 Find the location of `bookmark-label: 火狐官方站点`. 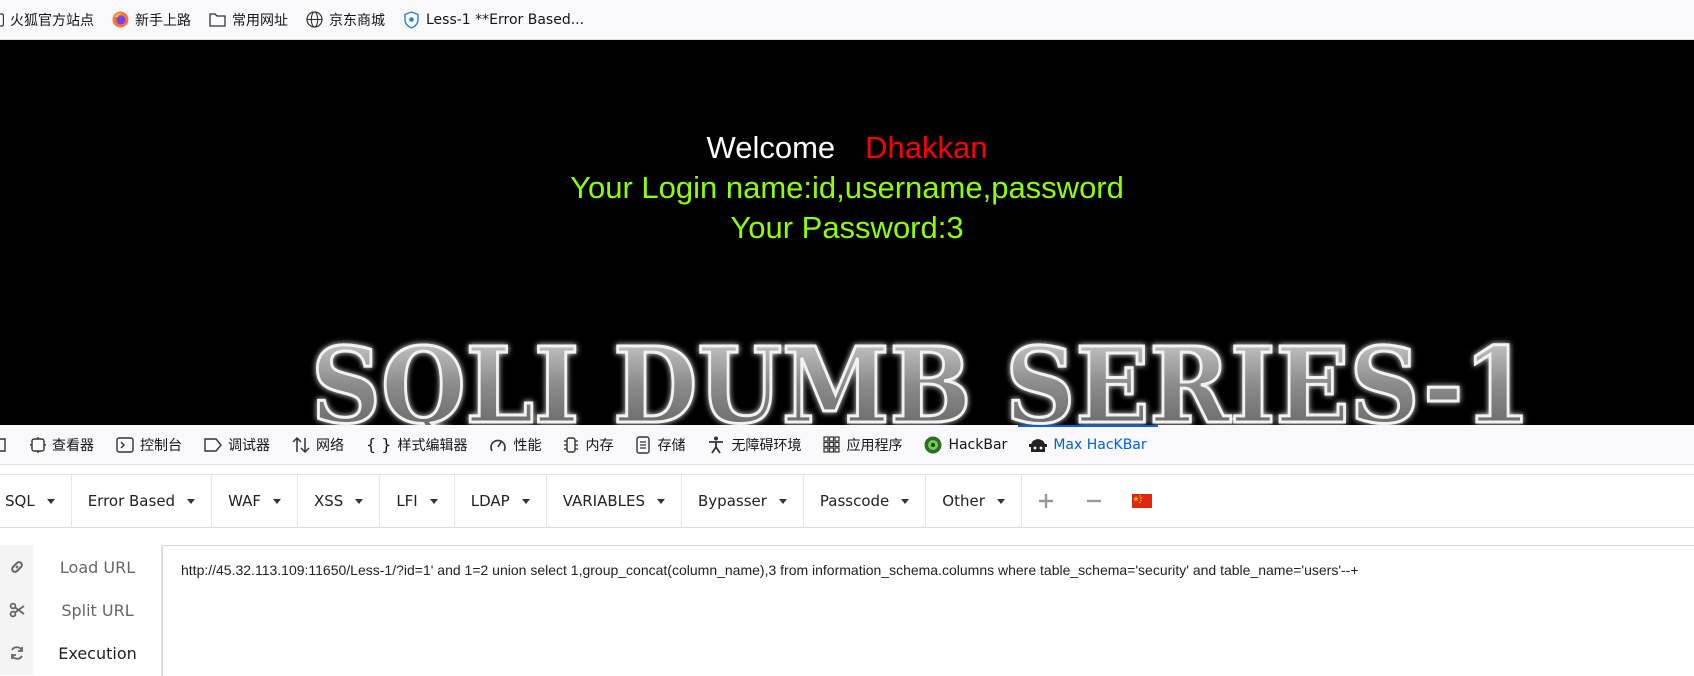

bookmark-label: 火狐官方站点 is located at coordinates (52, 20).